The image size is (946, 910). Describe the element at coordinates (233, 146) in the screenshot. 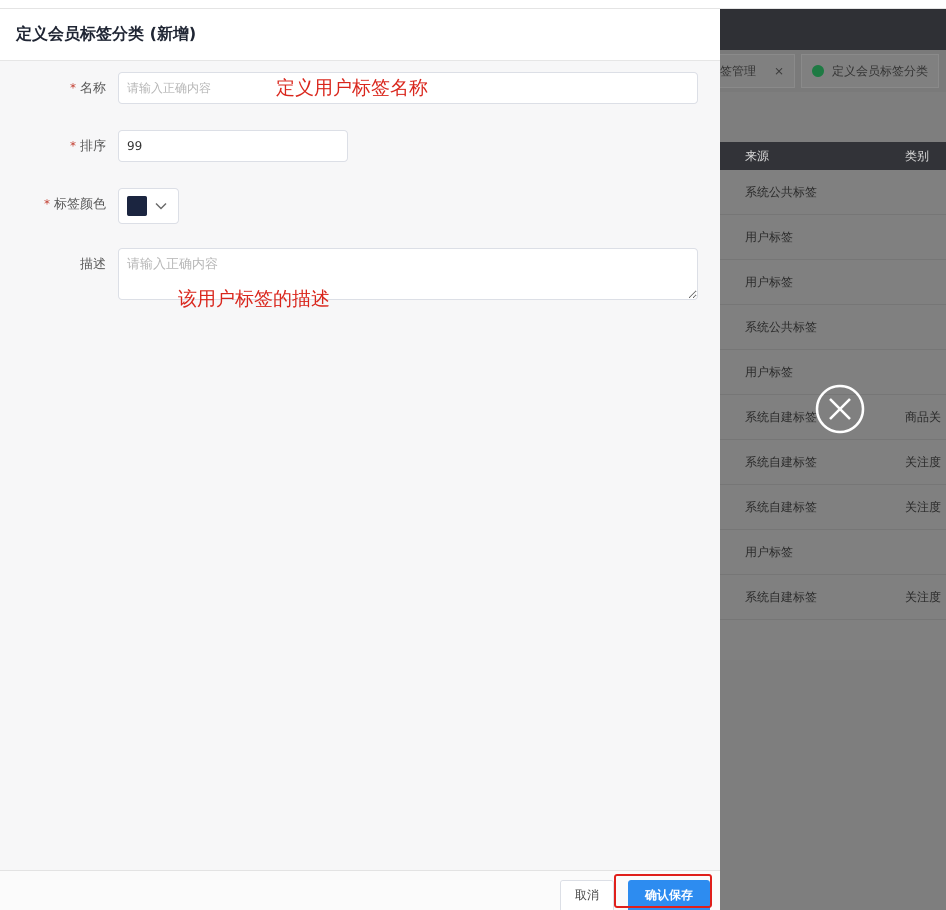

I see `input-field: 99` at that location.